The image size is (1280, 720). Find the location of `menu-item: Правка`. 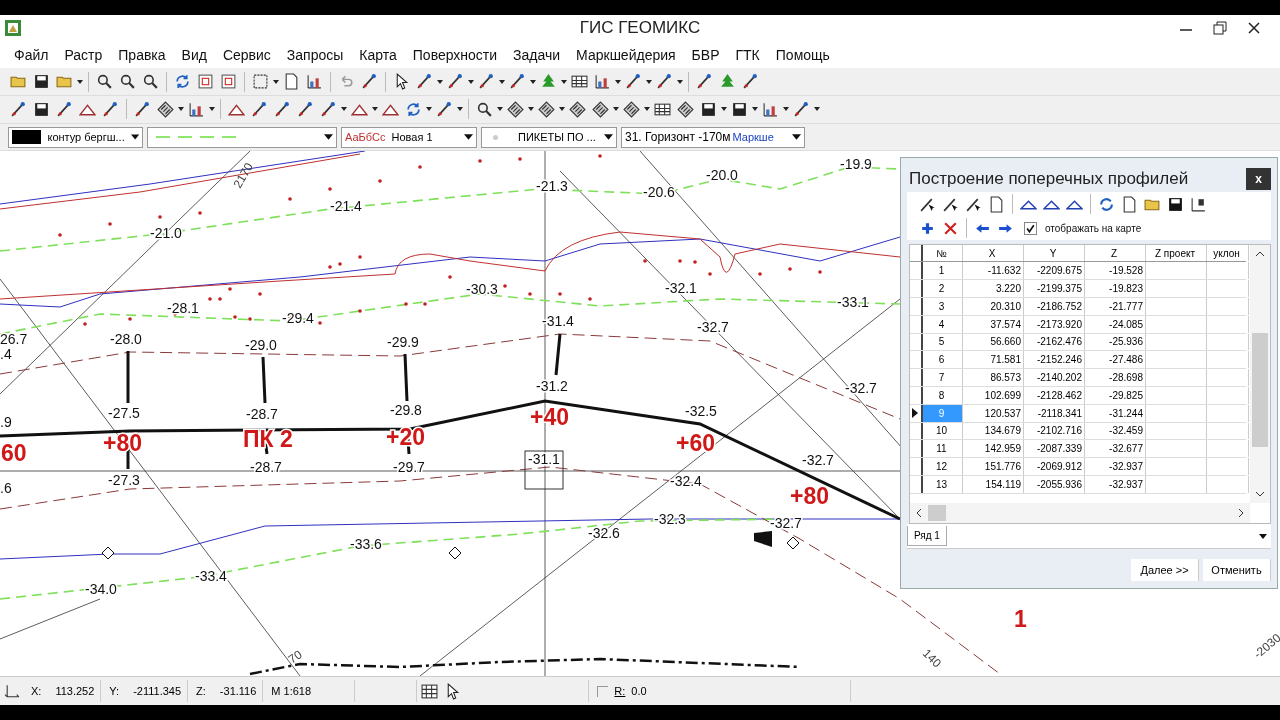

menu-item: Правка is located at coordinates (142, 54).